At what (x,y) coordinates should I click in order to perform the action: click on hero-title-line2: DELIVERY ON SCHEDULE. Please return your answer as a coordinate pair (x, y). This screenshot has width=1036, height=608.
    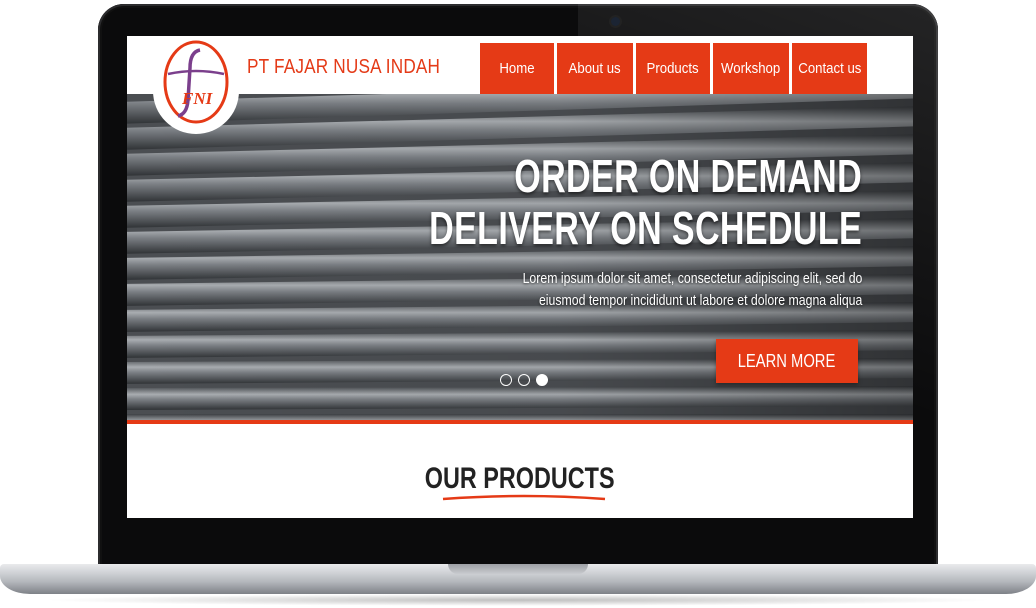
    Looking at the image, I should click on (645, 228).